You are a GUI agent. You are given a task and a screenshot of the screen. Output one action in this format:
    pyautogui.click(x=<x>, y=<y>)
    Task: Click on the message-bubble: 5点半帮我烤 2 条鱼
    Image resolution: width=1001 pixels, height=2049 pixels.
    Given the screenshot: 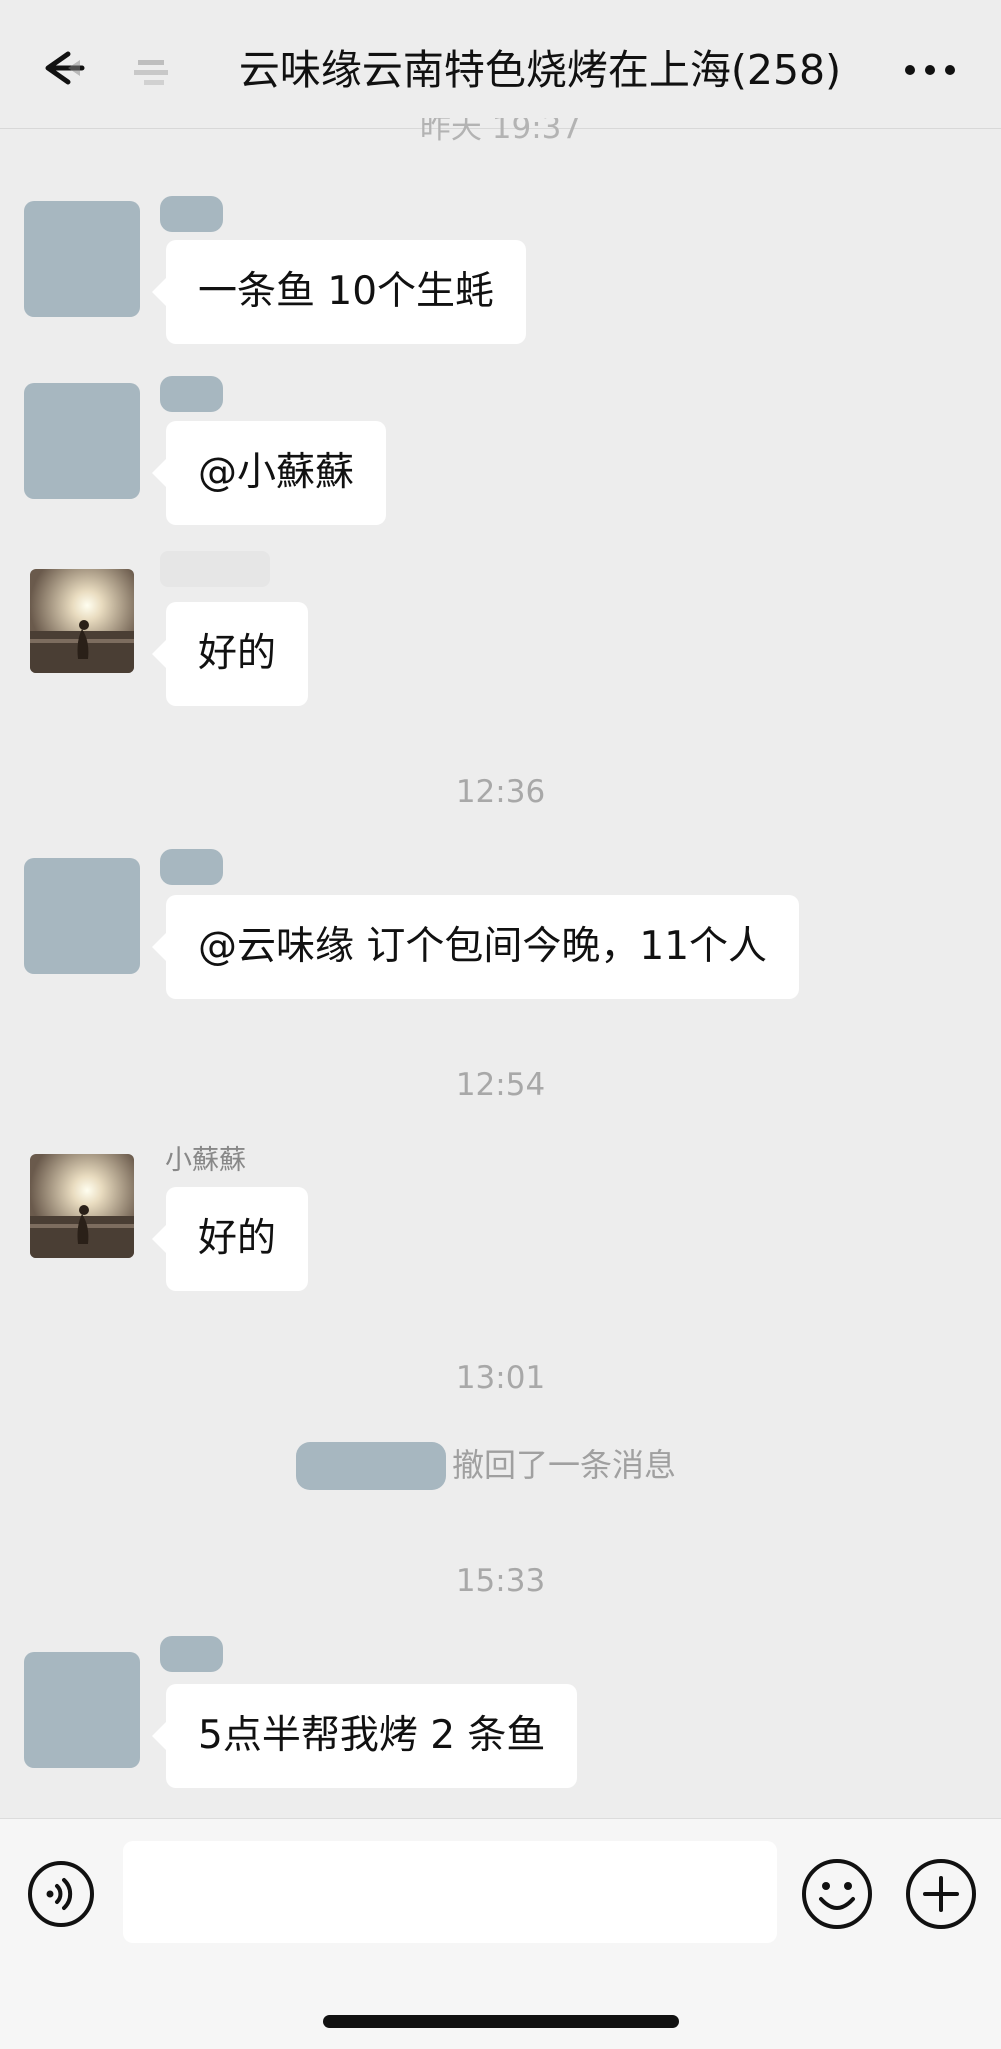 What is the action you would take?
    pyautogui.click(x=364, y=1736)
    